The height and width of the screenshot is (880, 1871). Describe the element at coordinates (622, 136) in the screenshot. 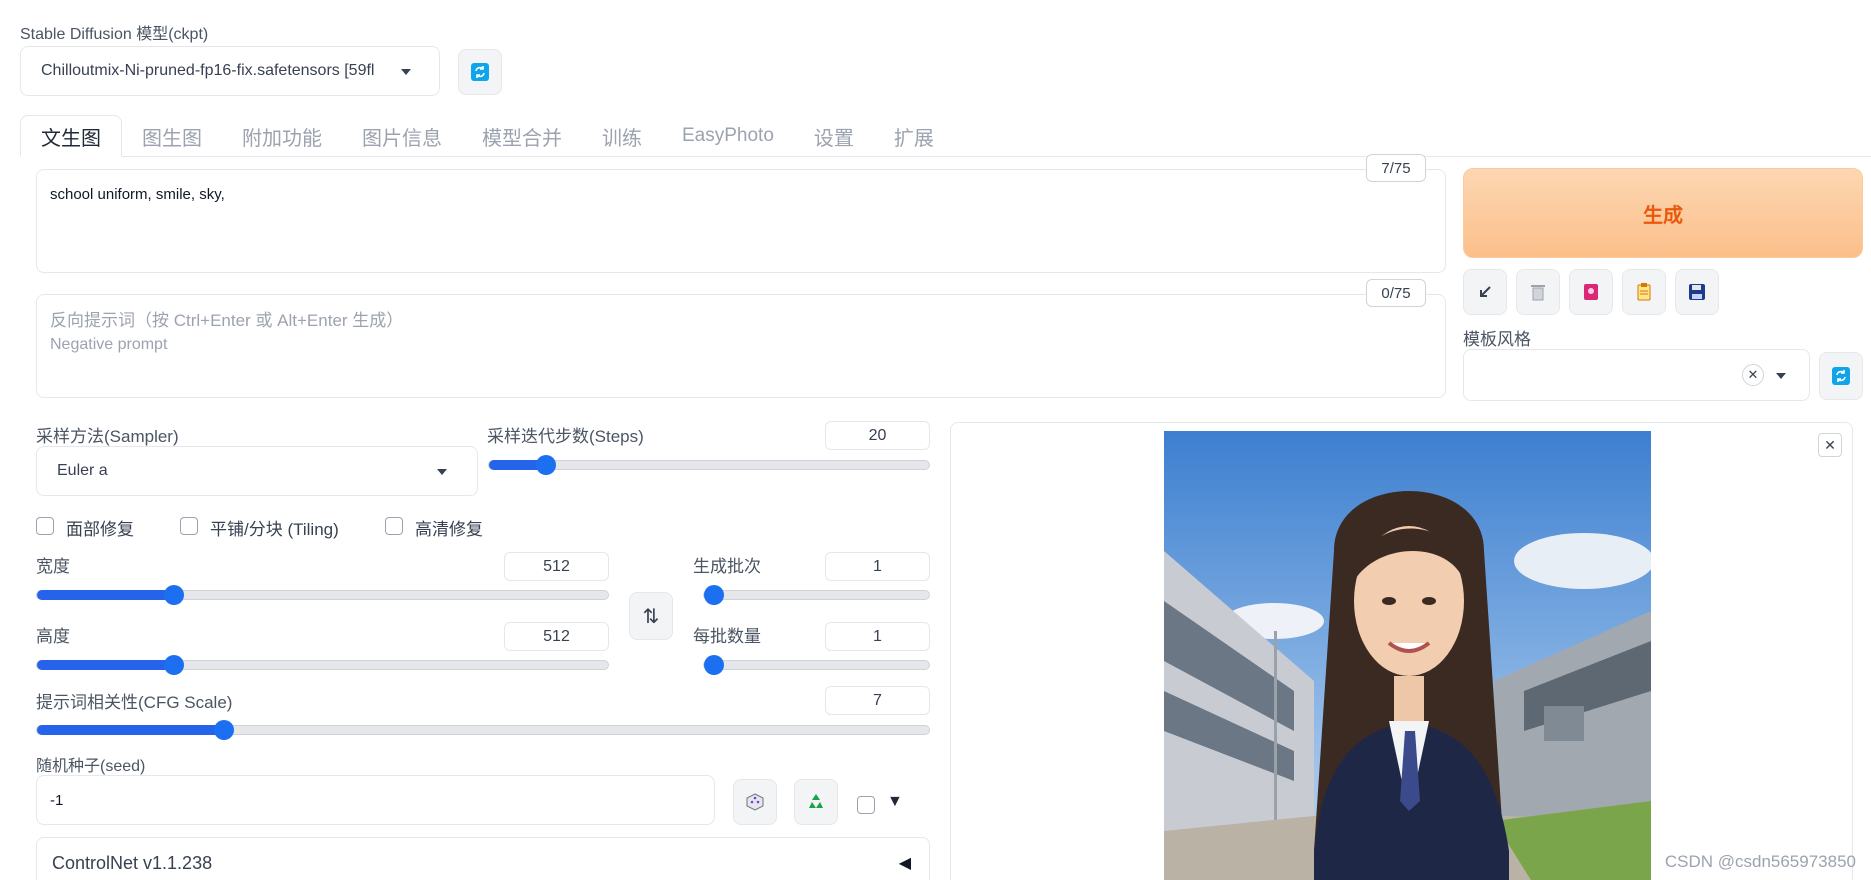

I see `tab-train: 训练` at that location.